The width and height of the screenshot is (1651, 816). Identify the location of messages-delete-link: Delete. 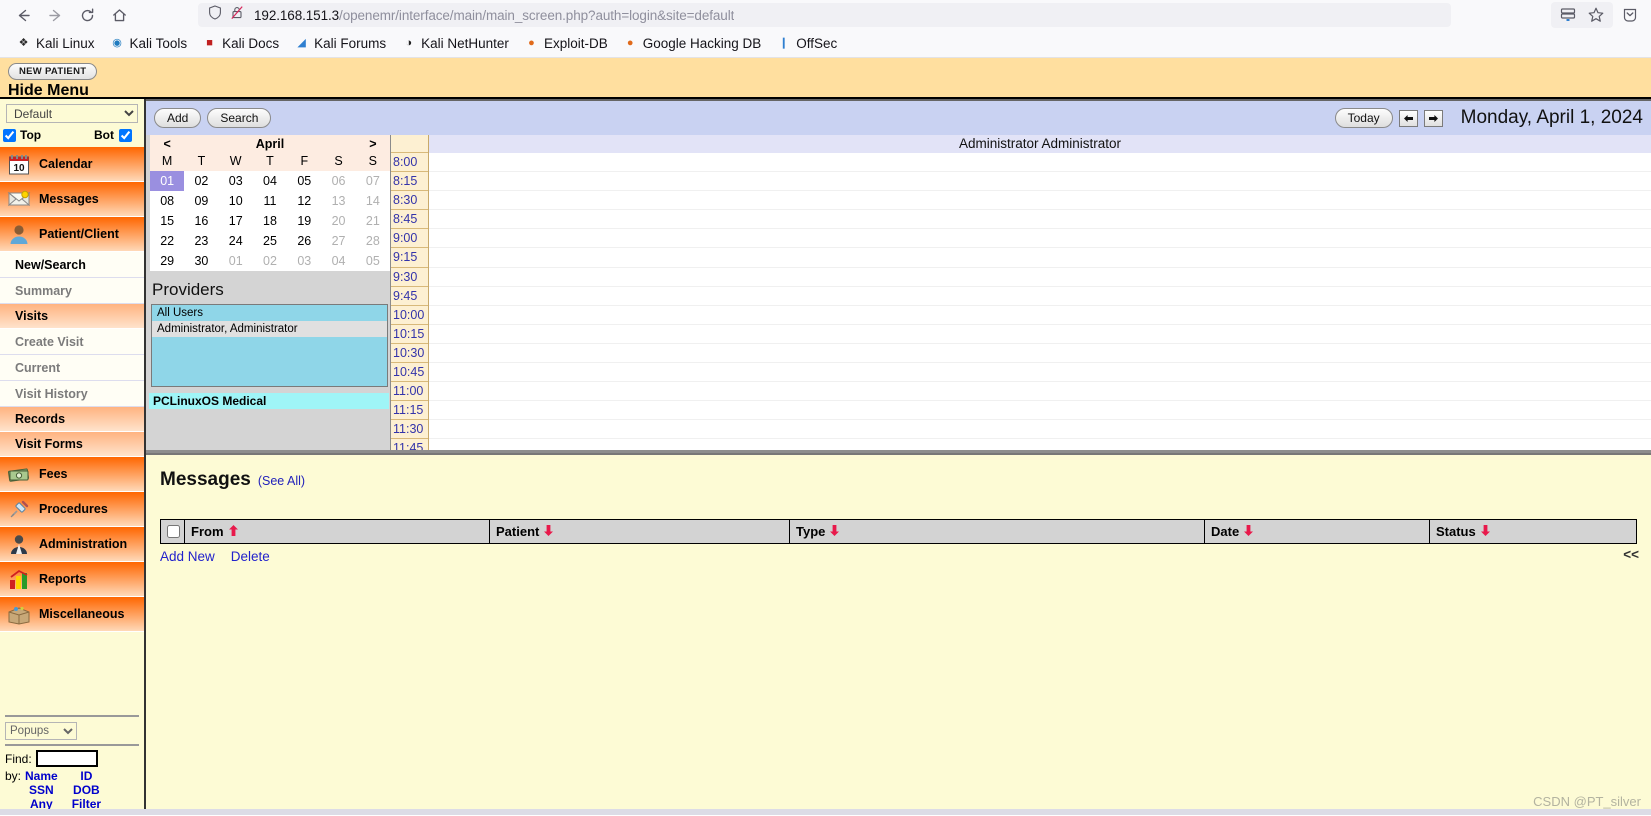
(250, 556).